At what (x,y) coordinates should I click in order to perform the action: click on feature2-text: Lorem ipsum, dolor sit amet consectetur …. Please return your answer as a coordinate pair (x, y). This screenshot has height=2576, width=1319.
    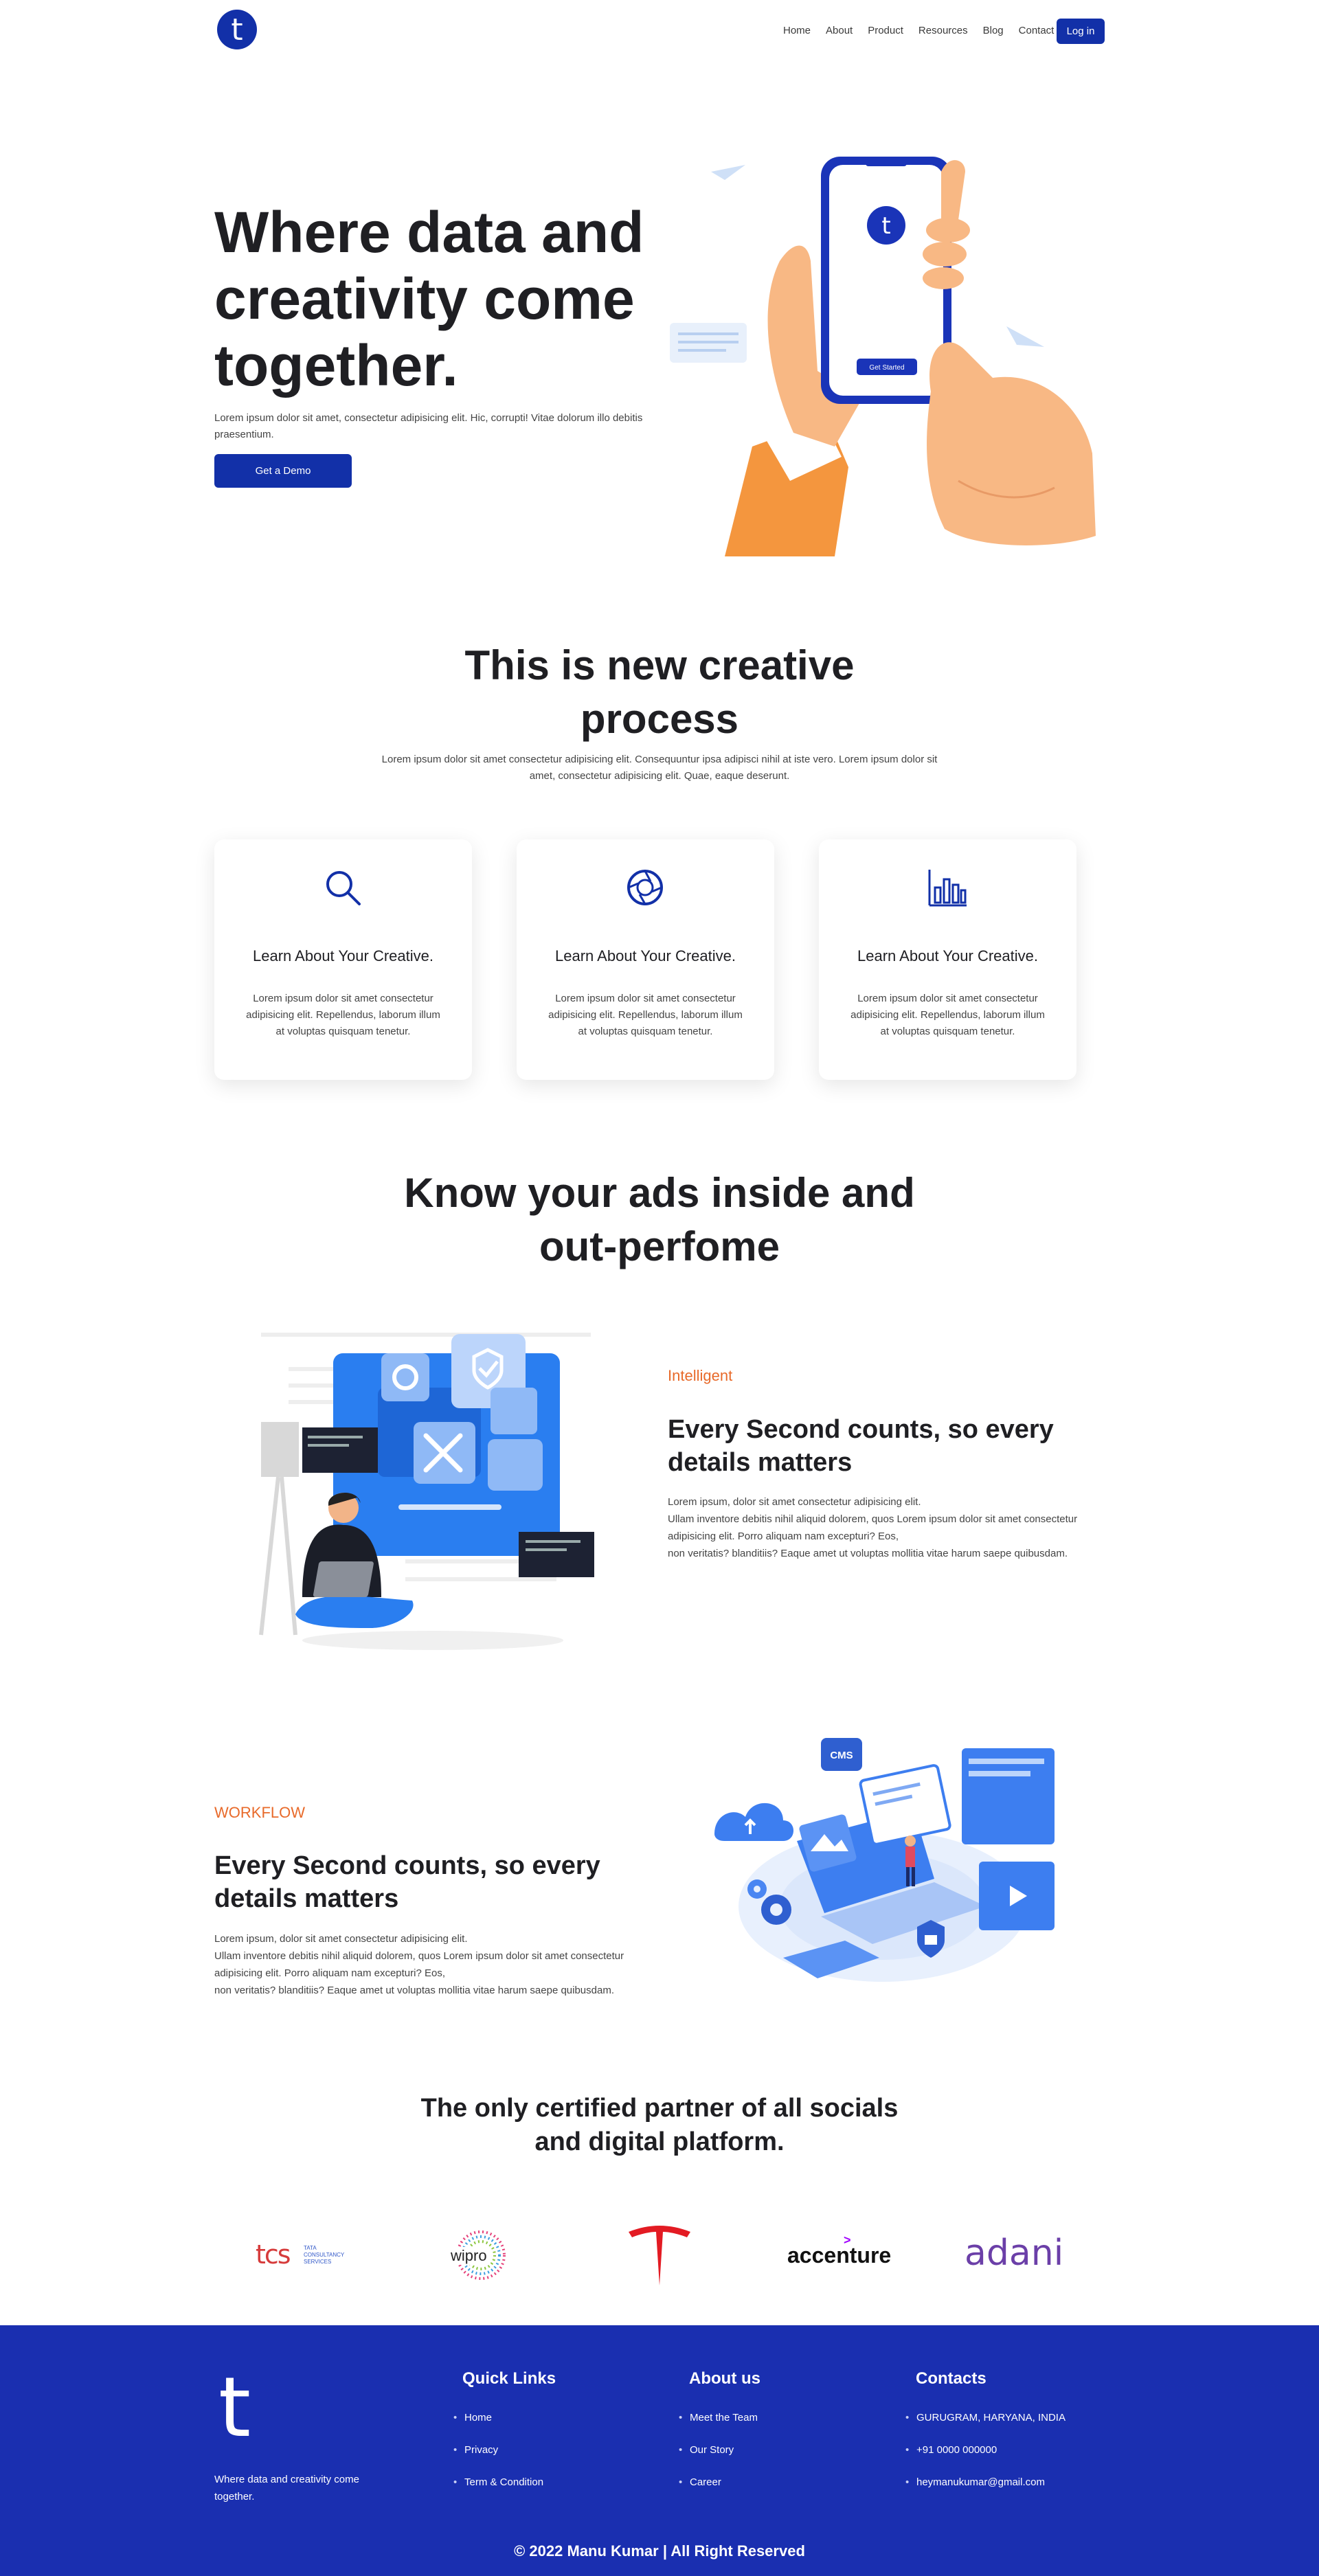
    Looking at the image, I should click on (434, 1964).